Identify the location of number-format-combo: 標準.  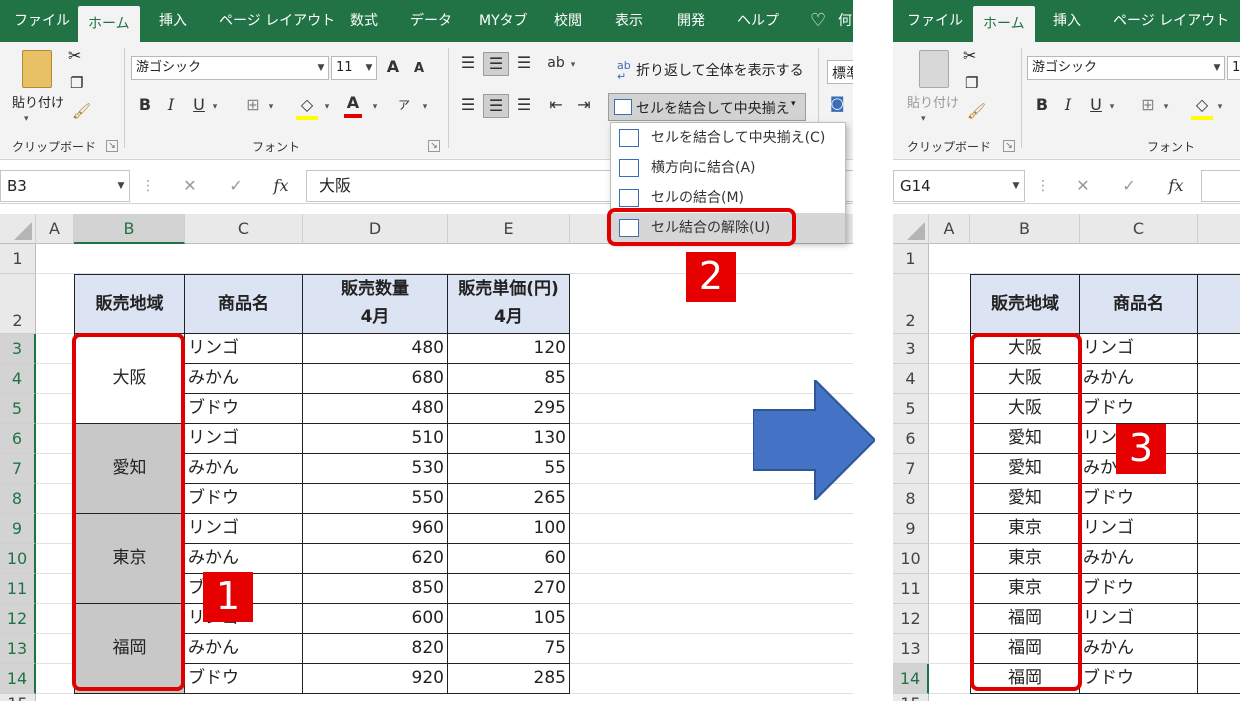
(840, 72).